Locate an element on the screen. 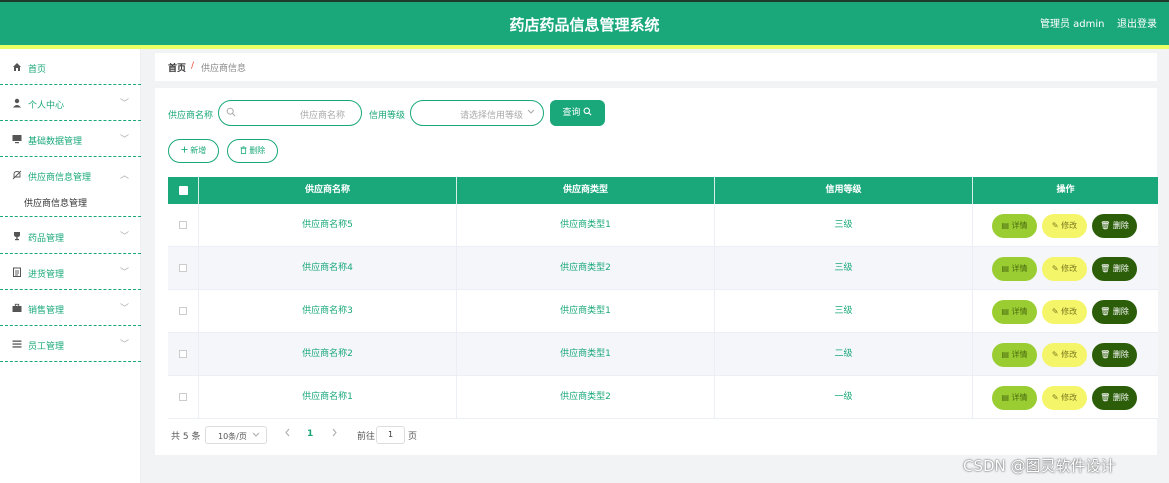  page-size-select: 10条/页 is located at coordinates (236, 435).